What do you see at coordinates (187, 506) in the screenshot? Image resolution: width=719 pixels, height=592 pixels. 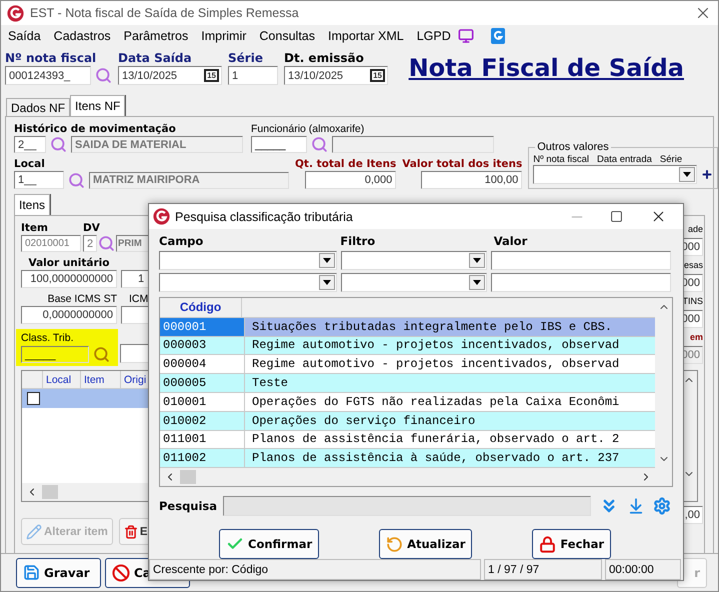 I see `field-label: Pesquisa` at bounding box center [187, 506].